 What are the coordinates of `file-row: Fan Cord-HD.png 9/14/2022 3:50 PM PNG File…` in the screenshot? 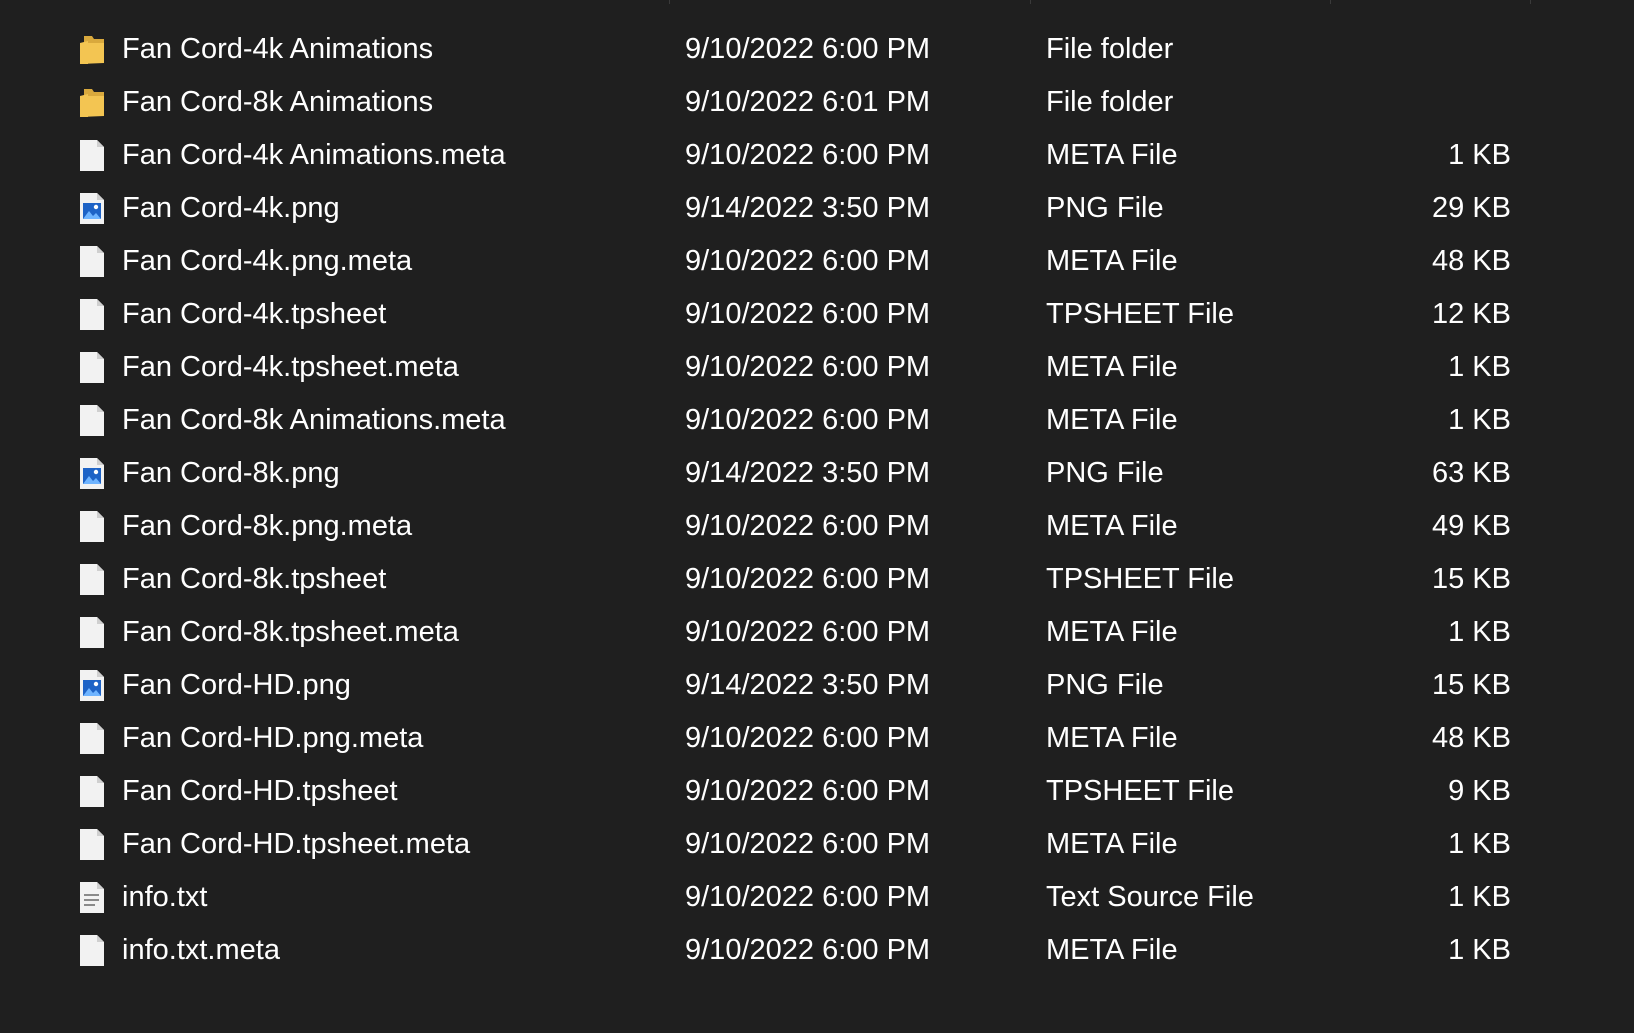 It's located at (817, 685).